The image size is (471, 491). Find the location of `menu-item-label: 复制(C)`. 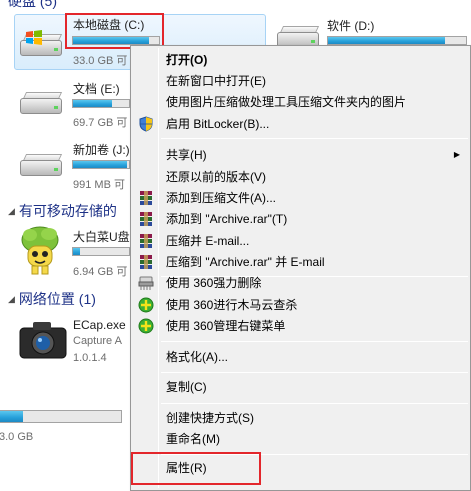

menu-item-label: 复制(C) is located at coordinates (186, 387).